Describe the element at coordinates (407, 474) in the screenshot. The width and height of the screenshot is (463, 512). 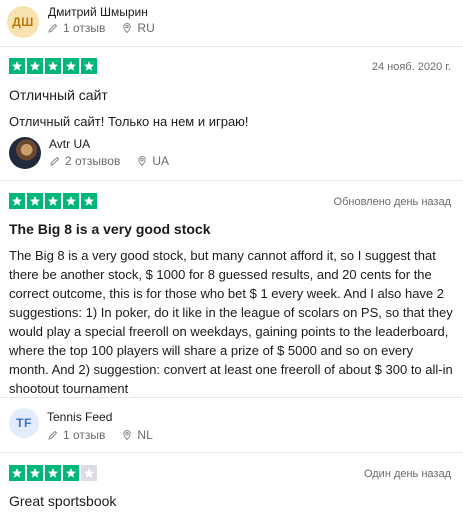
I see `review-date: Один день назад` at that location.